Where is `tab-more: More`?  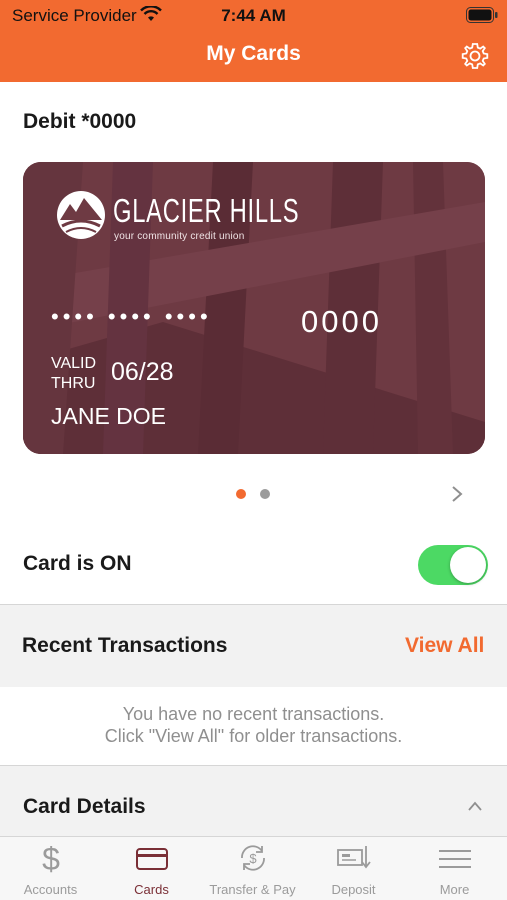 tab-more: More is located at coordinates (454, 868).